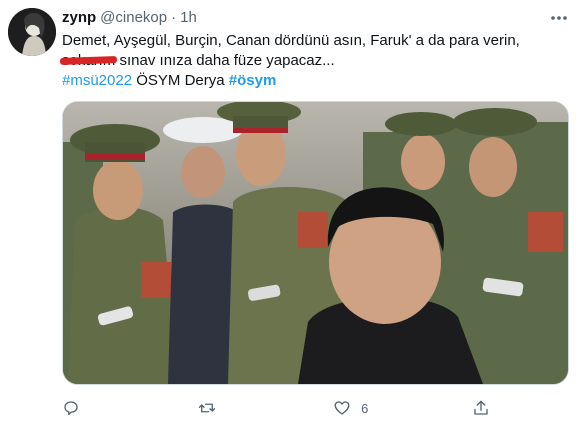  I want to click on like-icon, so click(342, 408).